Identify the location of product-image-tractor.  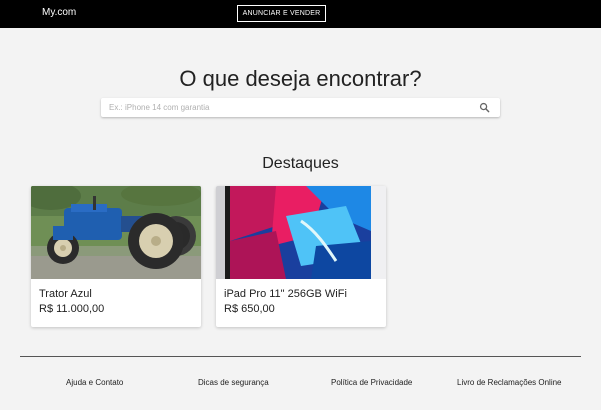
(116, 232).